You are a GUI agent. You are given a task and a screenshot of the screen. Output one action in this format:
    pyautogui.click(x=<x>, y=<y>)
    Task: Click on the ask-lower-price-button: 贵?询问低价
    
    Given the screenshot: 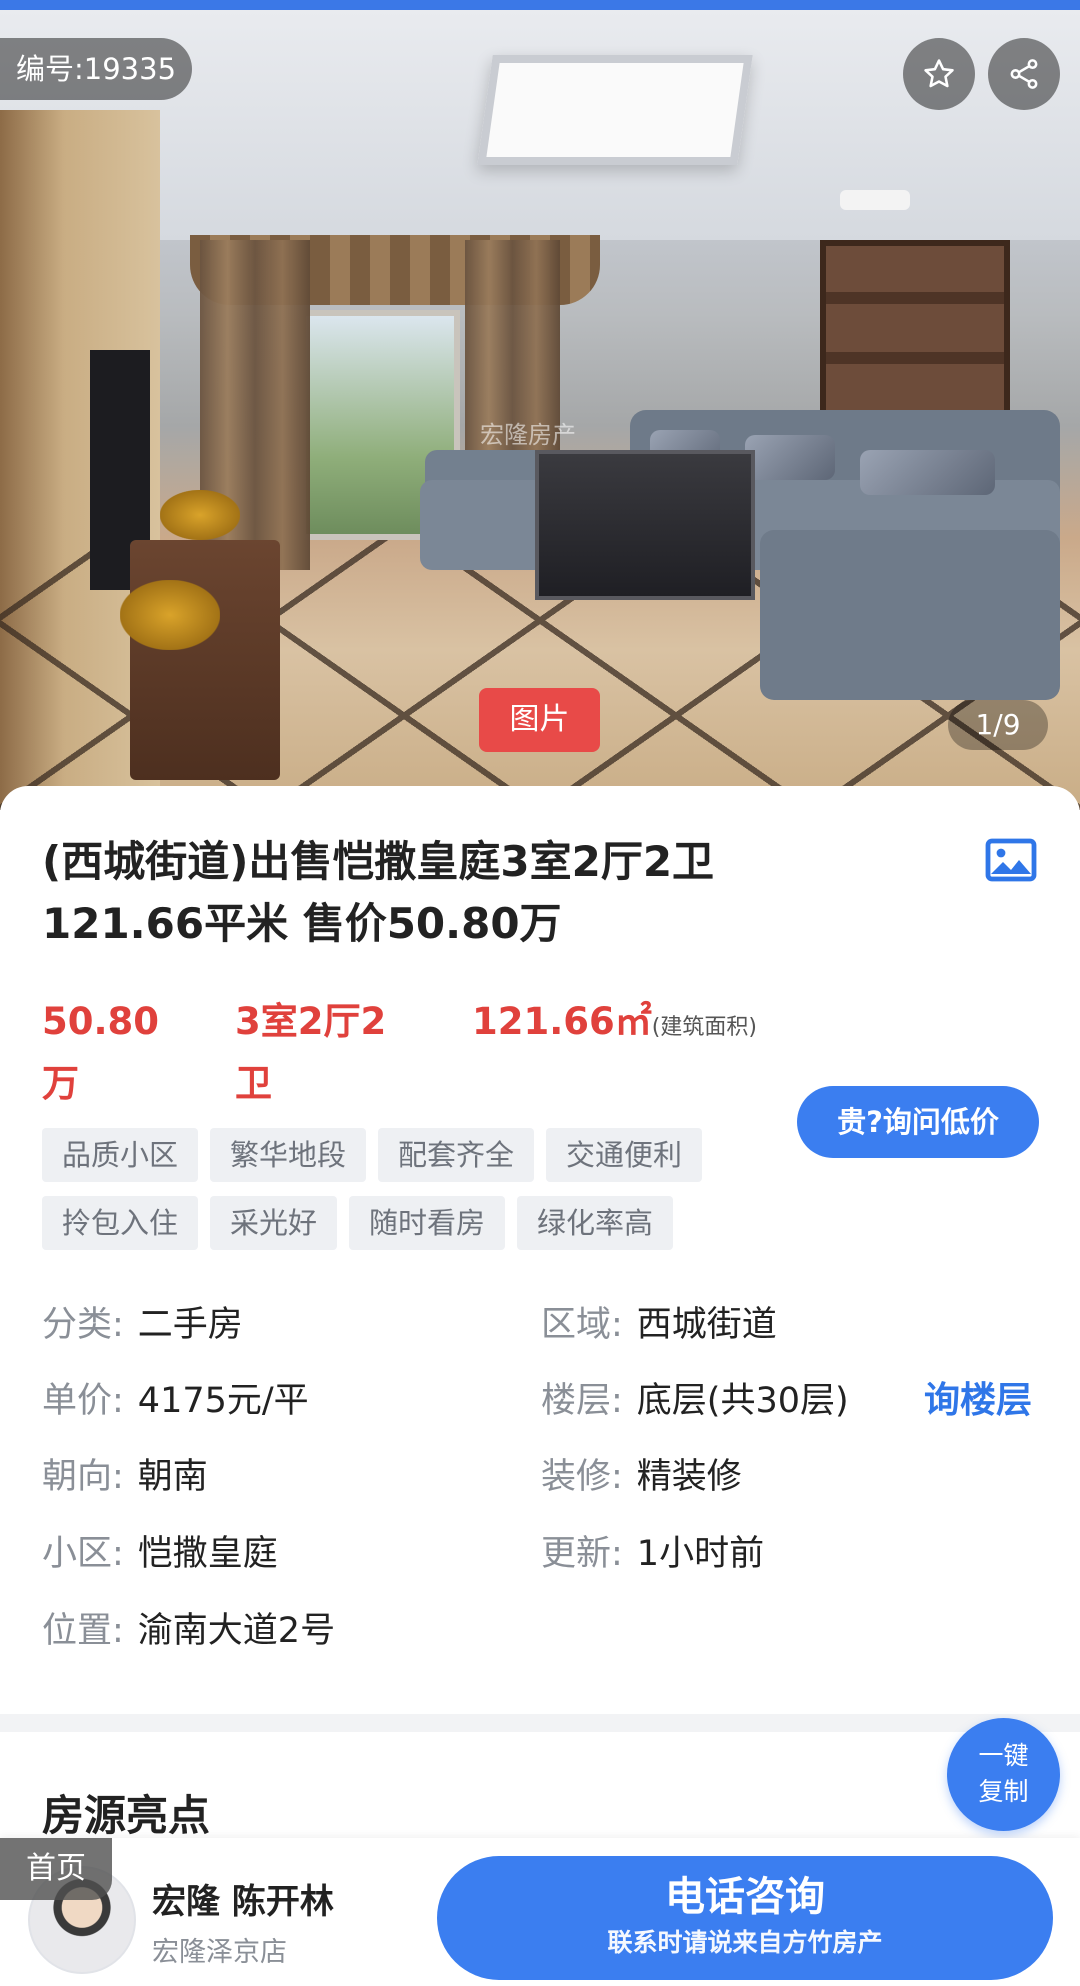 What is the action you would take?
    pyautogui.click(x=918, y=1122)
    